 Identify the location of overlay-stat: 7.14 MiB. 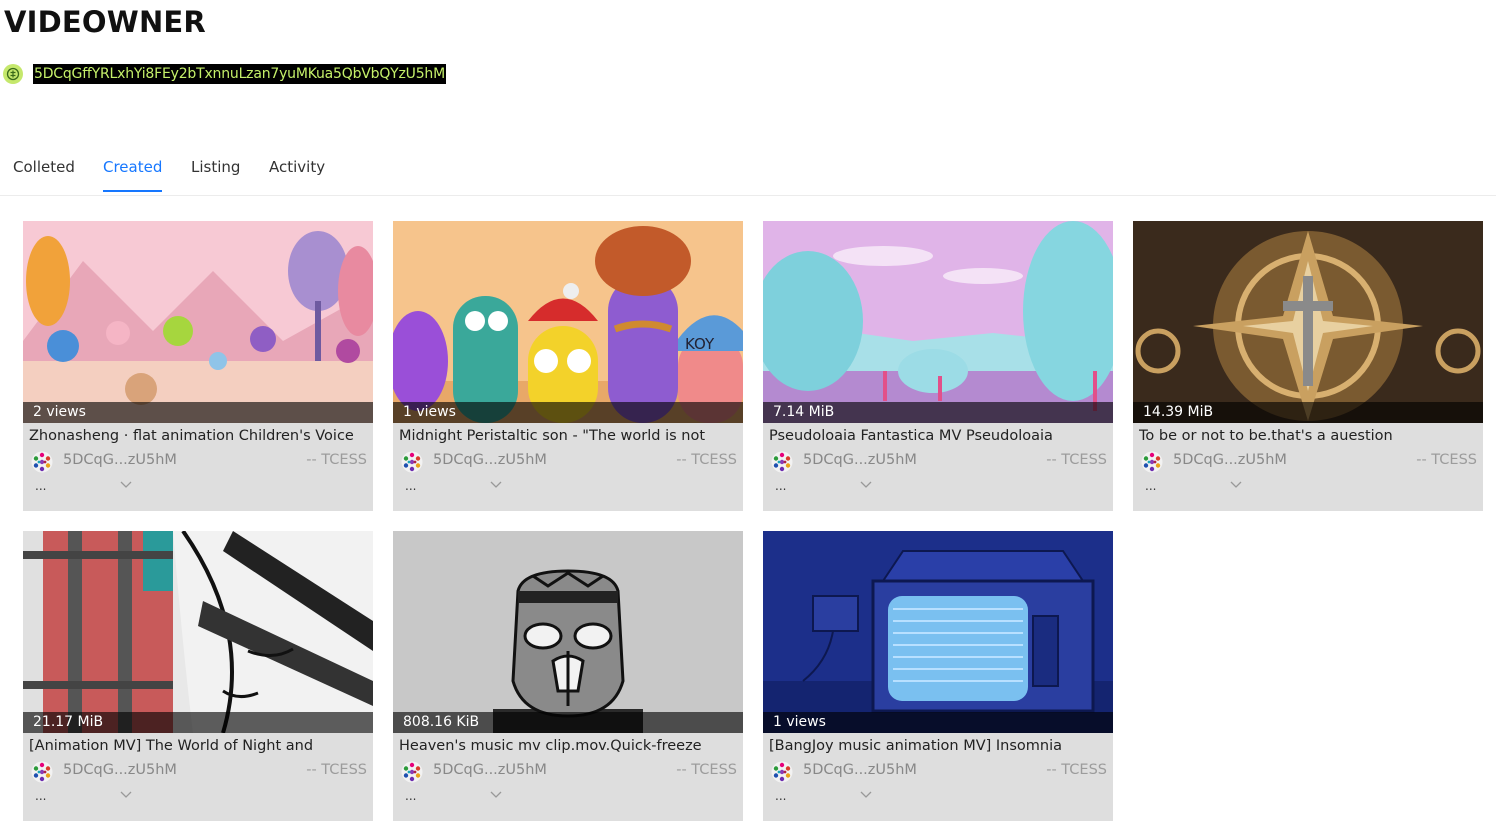
(804, 412).